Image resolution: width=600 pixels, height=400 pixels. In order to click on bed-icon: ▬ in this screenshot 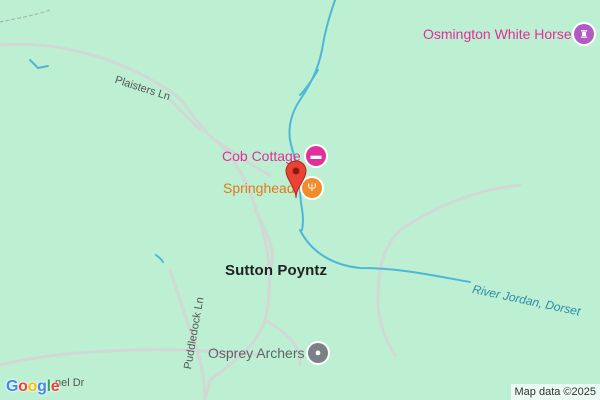, I will do `click(316, 156)`.